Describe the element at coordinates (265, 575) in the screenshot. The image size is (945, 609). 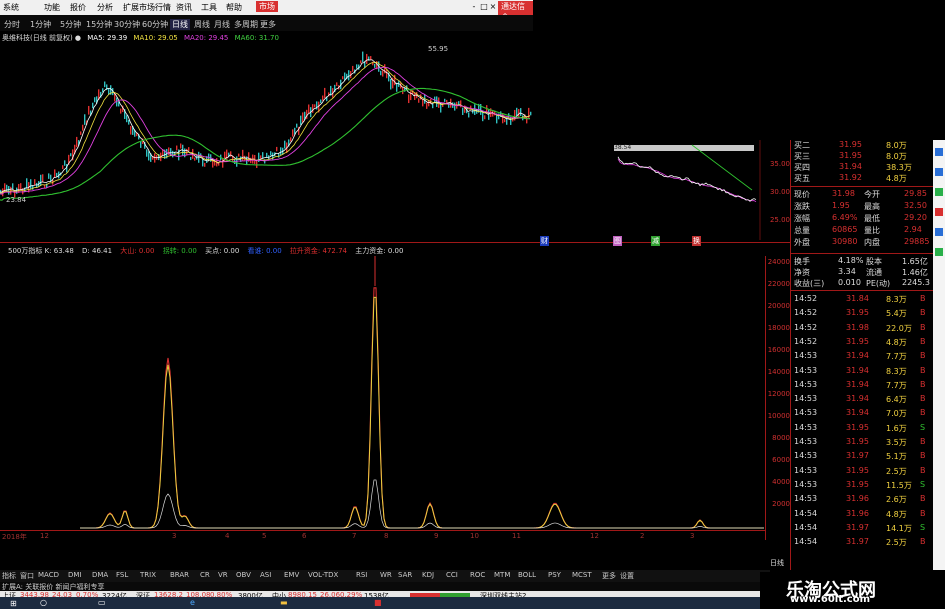
I see `indicator-tab: ASI` at that location.